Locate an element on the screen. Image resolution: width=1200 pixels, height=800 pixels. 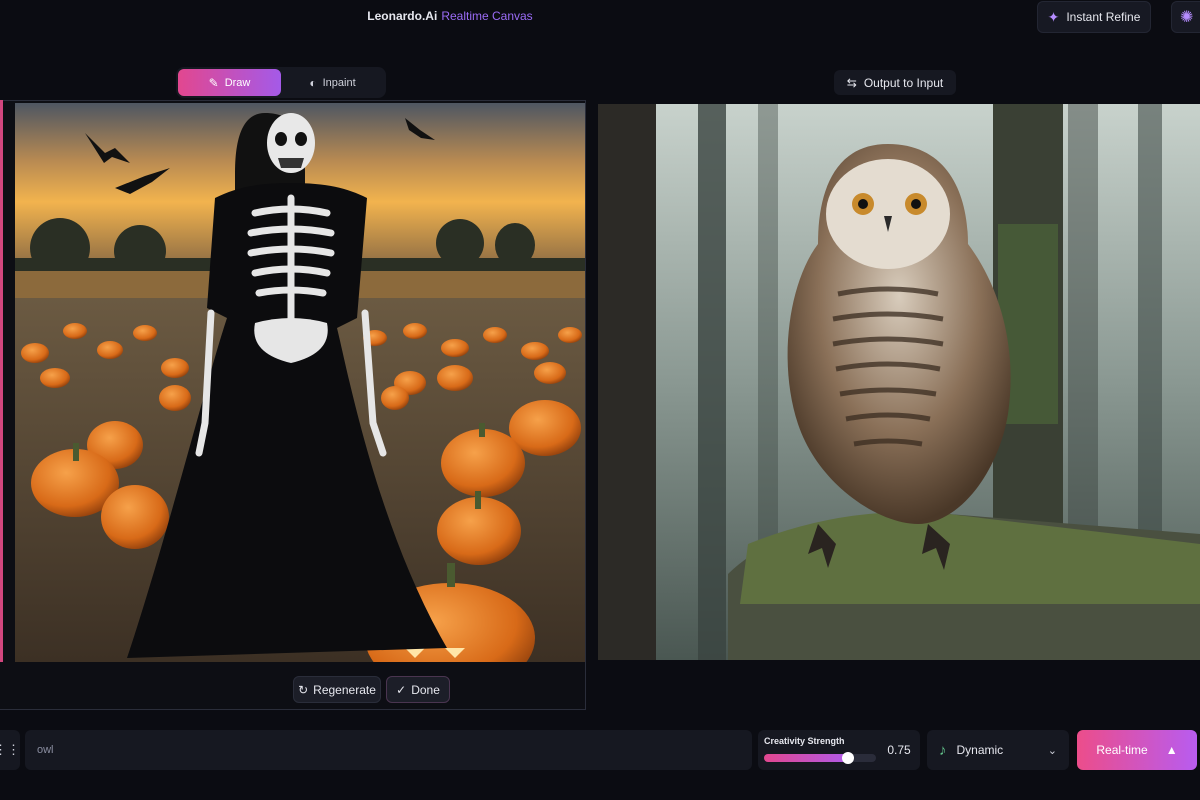
check-icon: ✓ is located at coordinates (401, 689).